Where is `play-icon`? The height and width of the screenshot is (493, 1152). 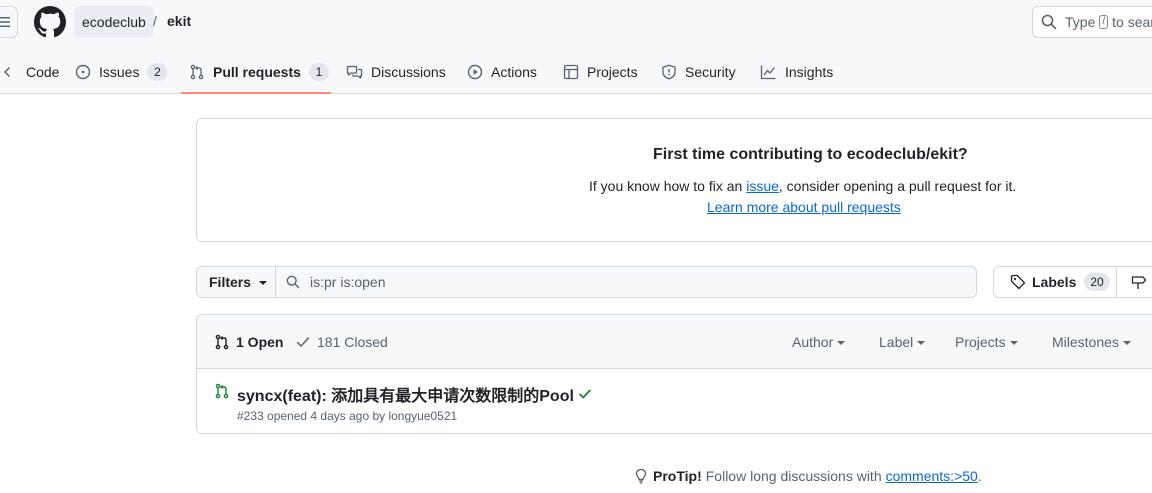
play-icon is located at coordinates (475, 72).